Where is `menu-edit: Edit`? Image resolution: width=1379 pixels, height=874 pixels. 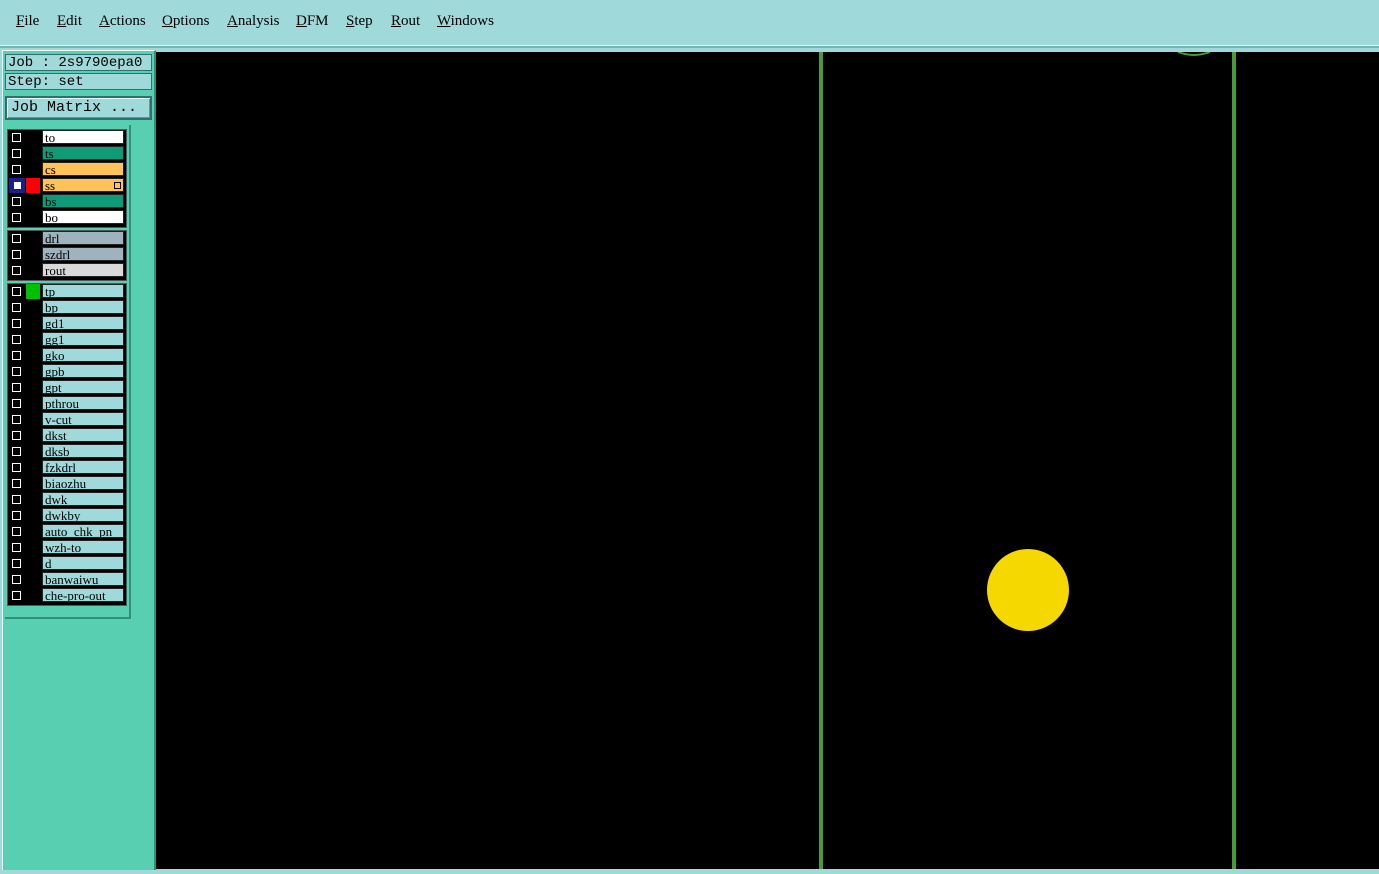
menu-edit: Edit is located at coordinates (69, 21).